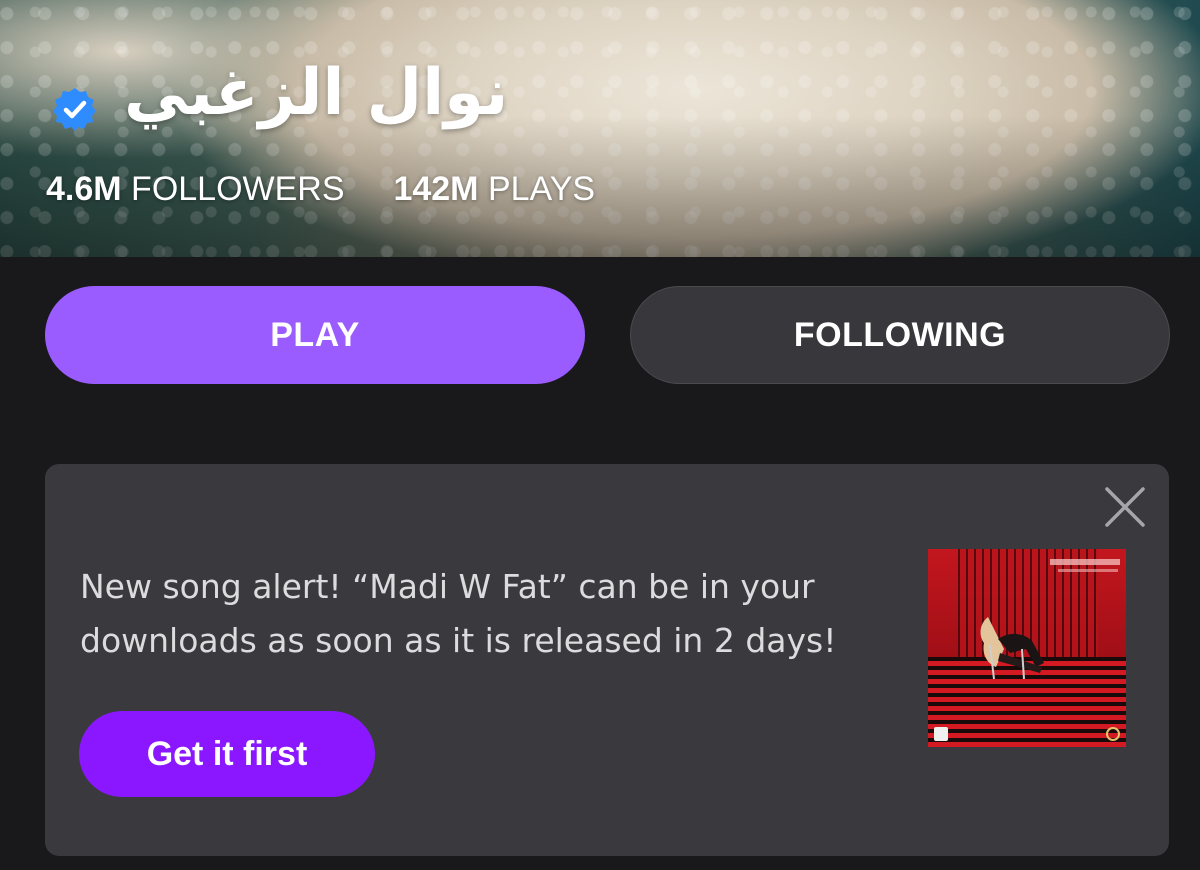  I want to click on cover-figure-image, so click(1012, 648).